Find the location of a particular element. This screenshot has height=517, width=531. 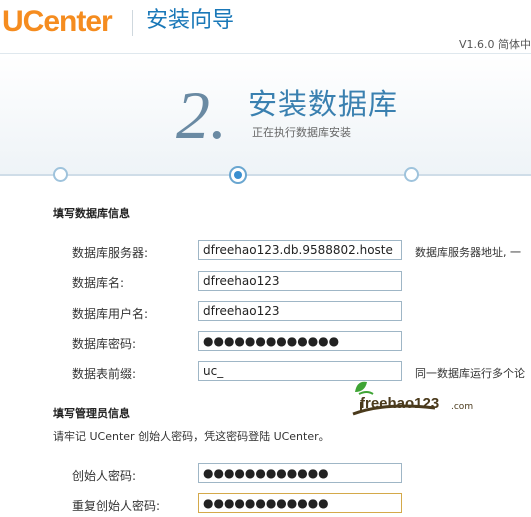

db-password-input: ●●●●●●●●●●●●● is located at coordinates (300, 341).